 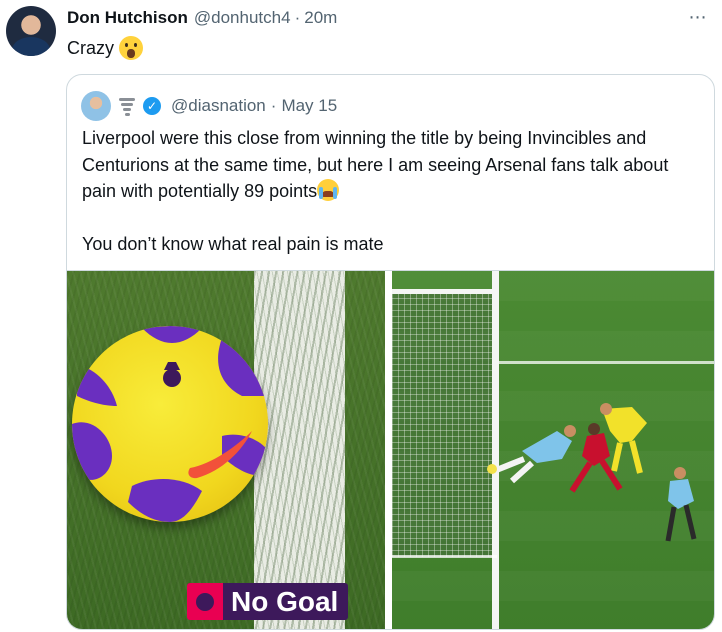 What do you see at coordinates (445, 291) in the screenshot?
I see `goal-crossbar` at bounding box center [445, 291].